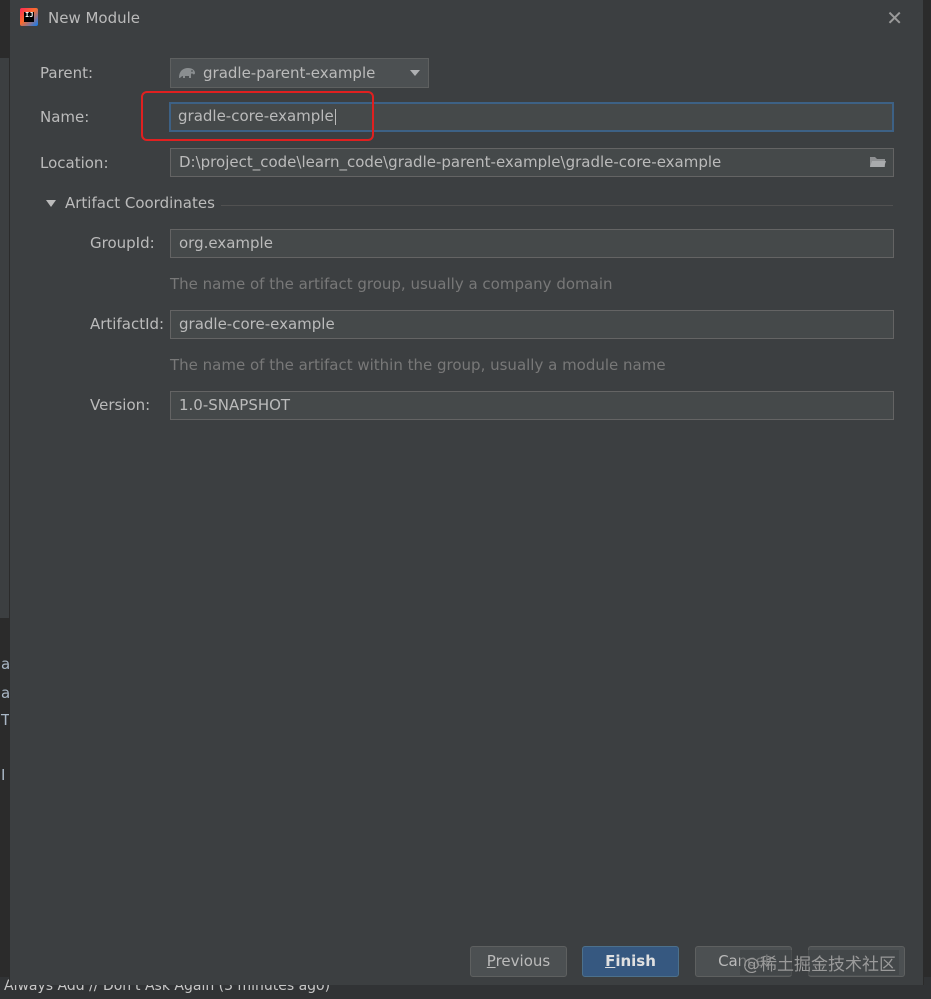 This screenshot has height=999, width=931. Describe the element at coordinates (610, 961) in the screenshot. I see `finish-mnemonic: F` at that location.